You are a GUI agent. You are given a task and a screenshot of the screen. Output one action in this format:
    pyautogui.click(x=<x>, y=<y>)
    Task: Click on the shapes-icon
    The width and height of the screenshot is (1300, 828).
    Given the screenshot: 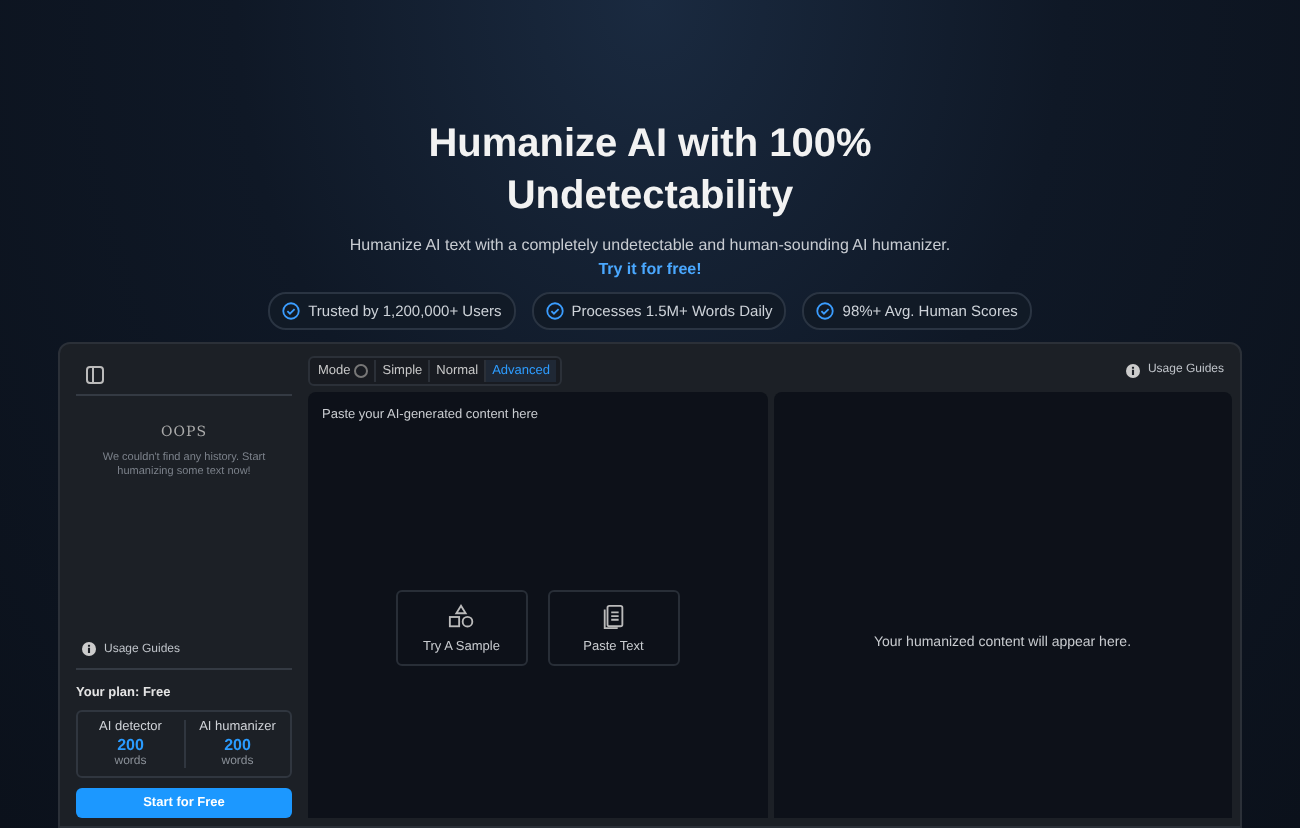 What is the action you would take?
    pyautogui.click(x=461, y=616)
    